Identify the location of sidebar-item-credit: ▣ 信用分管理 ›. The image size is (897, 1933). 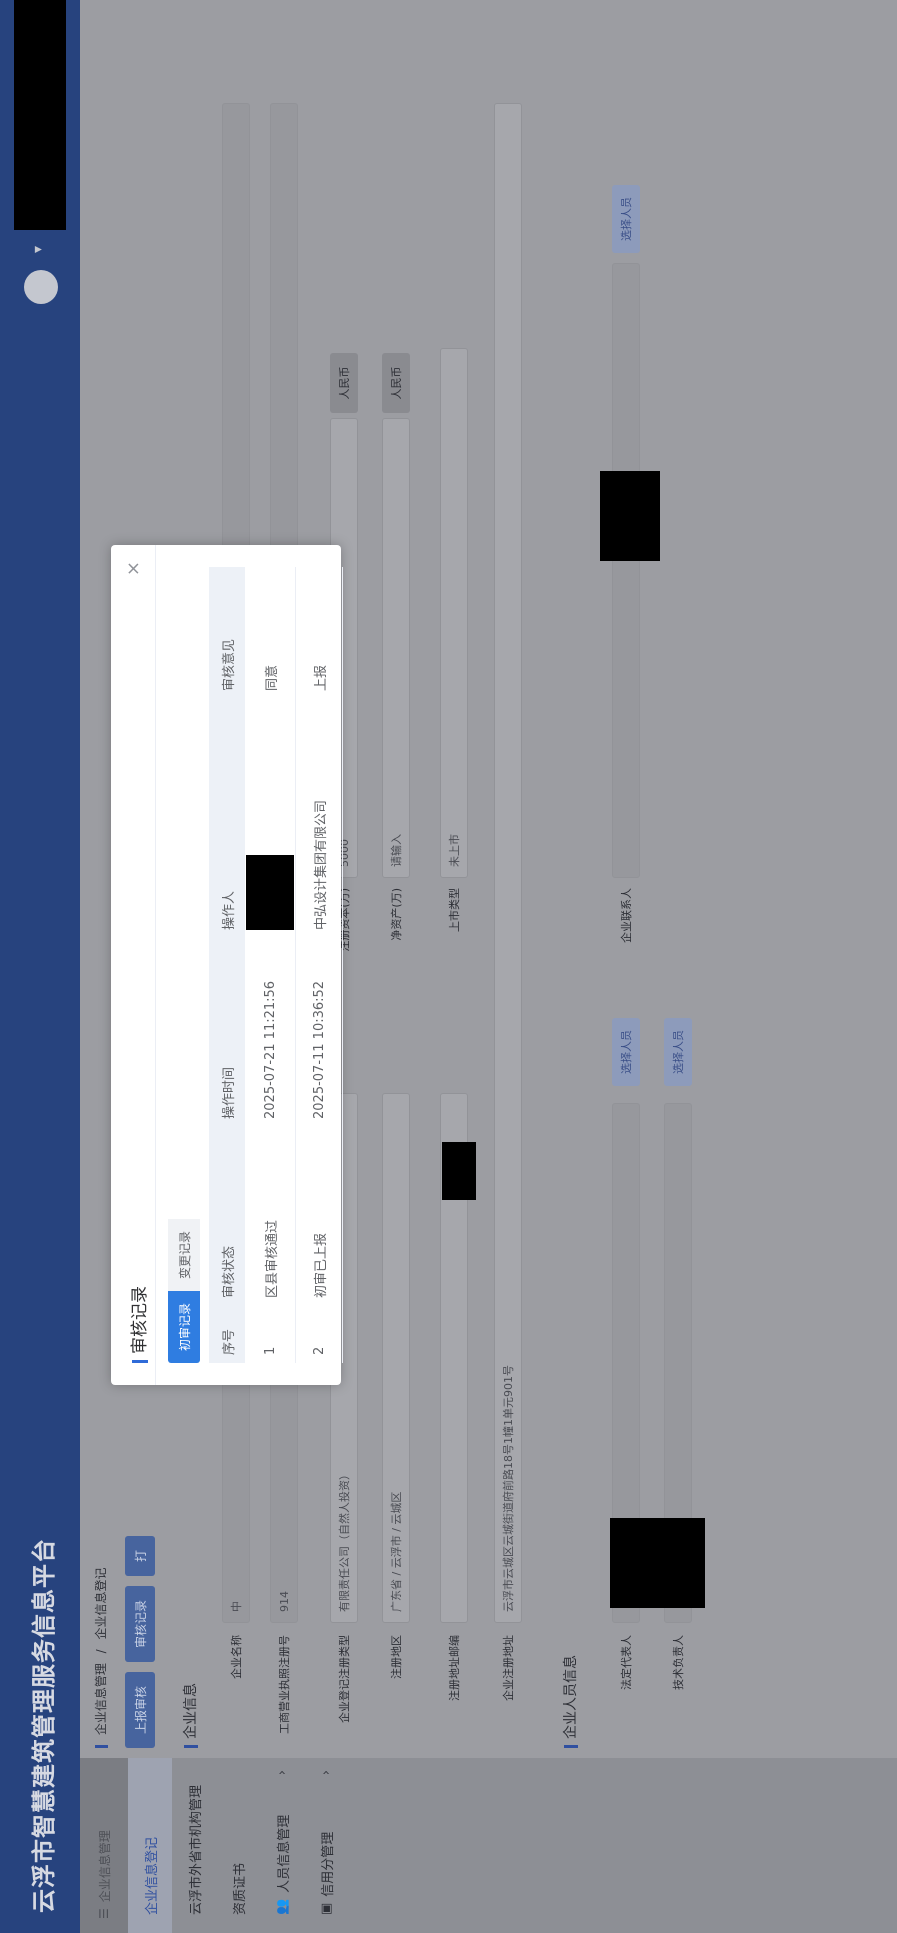
(326, 1845).